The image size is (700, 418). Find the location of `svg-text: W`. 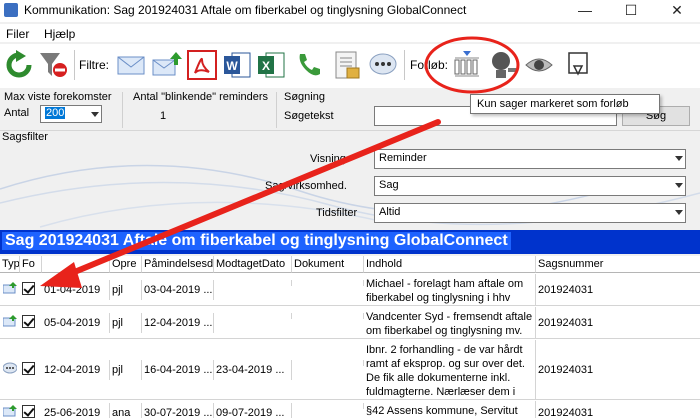

svg-text: W is located at coordinates (232, 66).